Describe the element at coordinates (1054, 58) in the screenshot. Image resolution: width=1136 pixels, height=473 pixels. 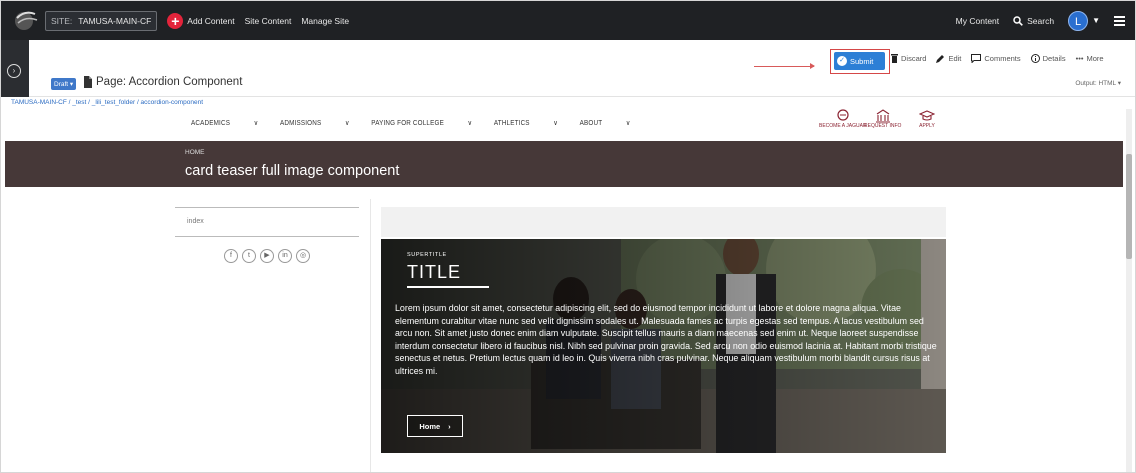
I see `details-label: Details` at that location.